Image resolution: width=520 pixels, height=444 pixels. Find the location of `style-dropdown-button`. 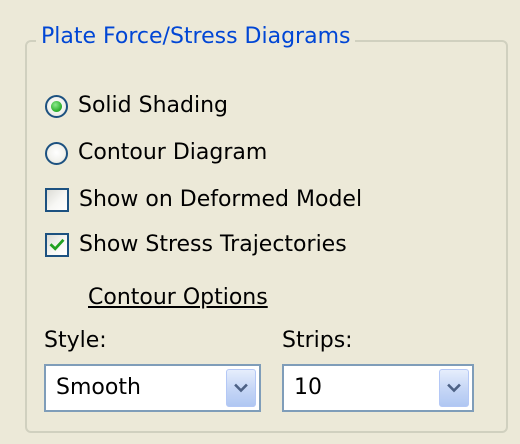

style-dropdown-button is located at coordinates (241, 388).